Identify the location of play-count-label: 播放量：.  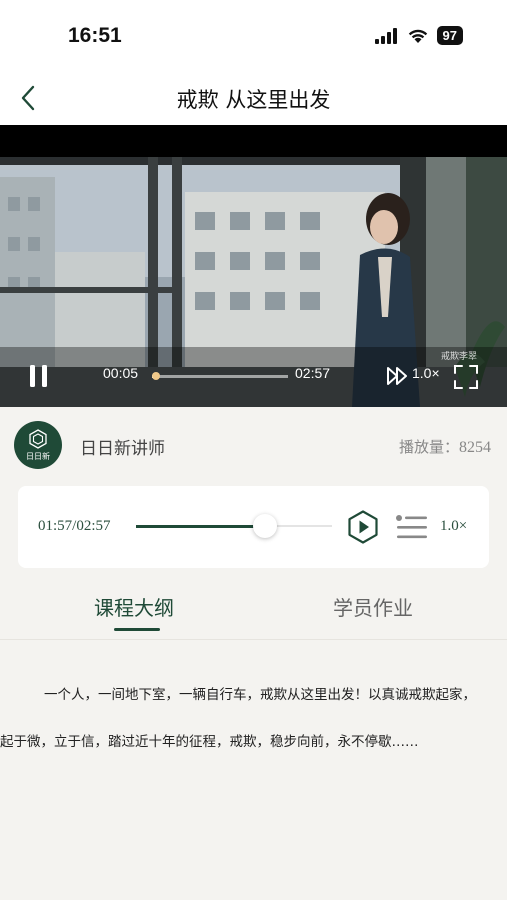
(428, 447).